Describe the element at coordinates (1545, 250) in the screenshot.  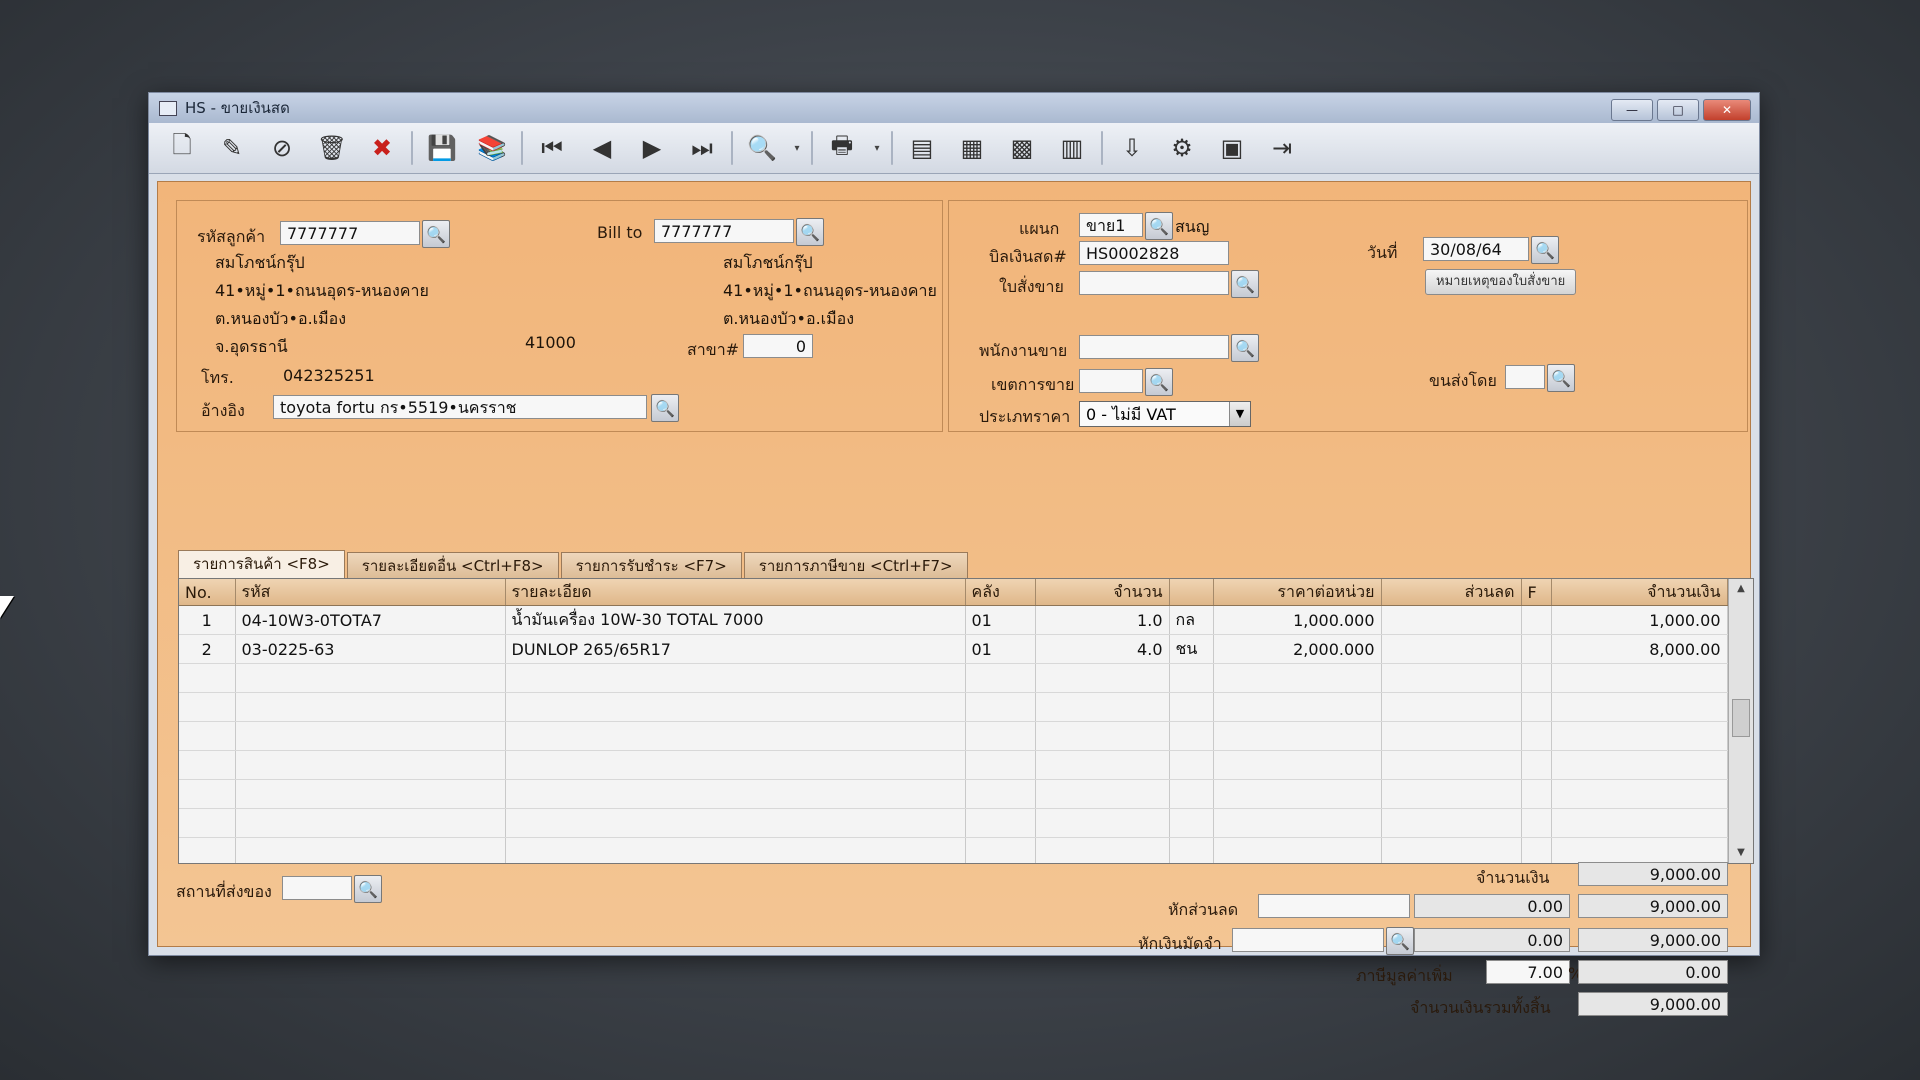
I see `date-picker-icon: 🔍` at that location.